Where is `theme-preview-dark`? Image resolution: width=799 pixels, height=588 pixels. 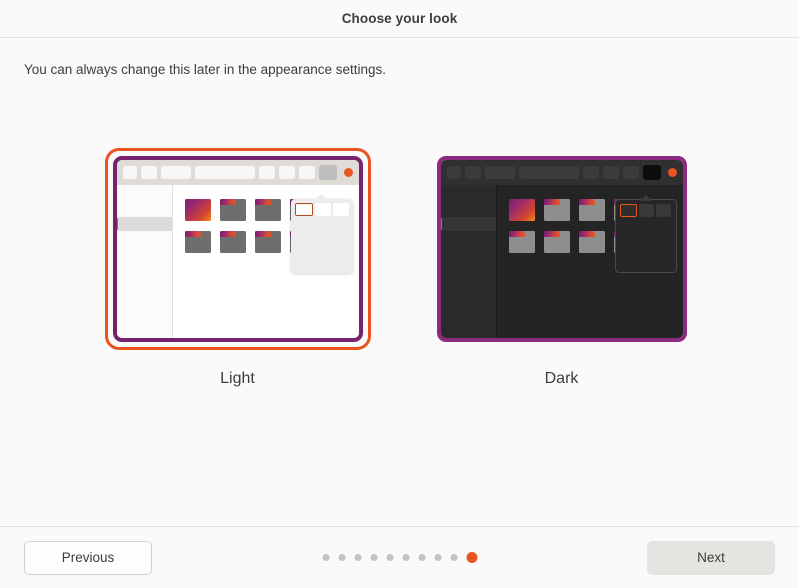
theme-preview-dark is located at coordinates (561, 249).